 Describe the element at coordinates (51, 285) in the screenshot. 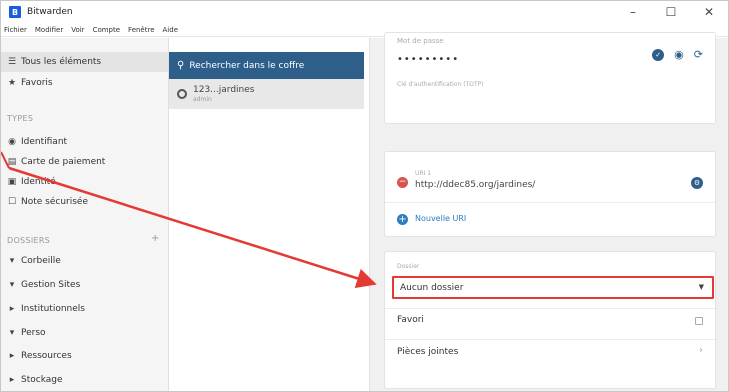

I see `folder-label: Gestion Sites` at that location.